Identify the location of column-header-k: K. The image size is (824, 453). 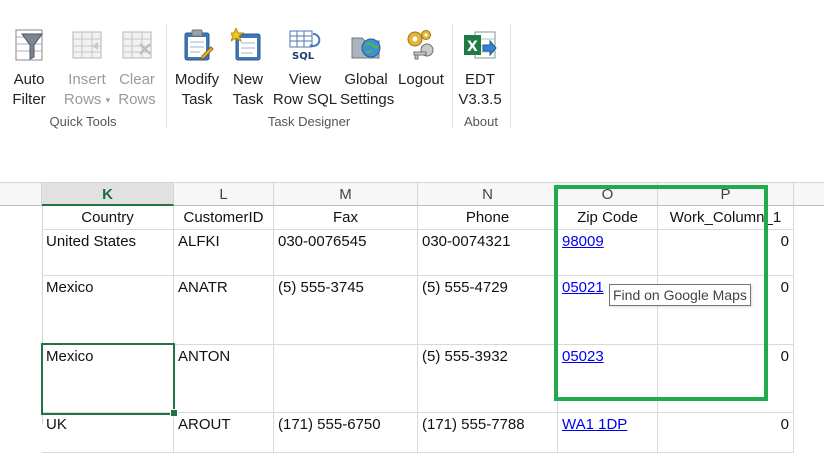
(108, 194).